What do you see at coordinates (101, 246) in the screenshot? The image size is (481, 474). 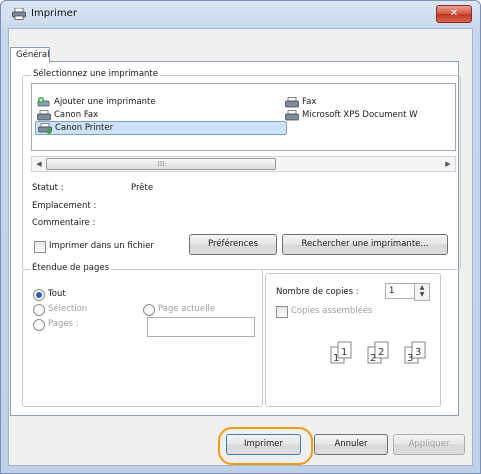 I see `print-to-file-label: Imprimer dans un fichier` at bounding box center [101, 246].